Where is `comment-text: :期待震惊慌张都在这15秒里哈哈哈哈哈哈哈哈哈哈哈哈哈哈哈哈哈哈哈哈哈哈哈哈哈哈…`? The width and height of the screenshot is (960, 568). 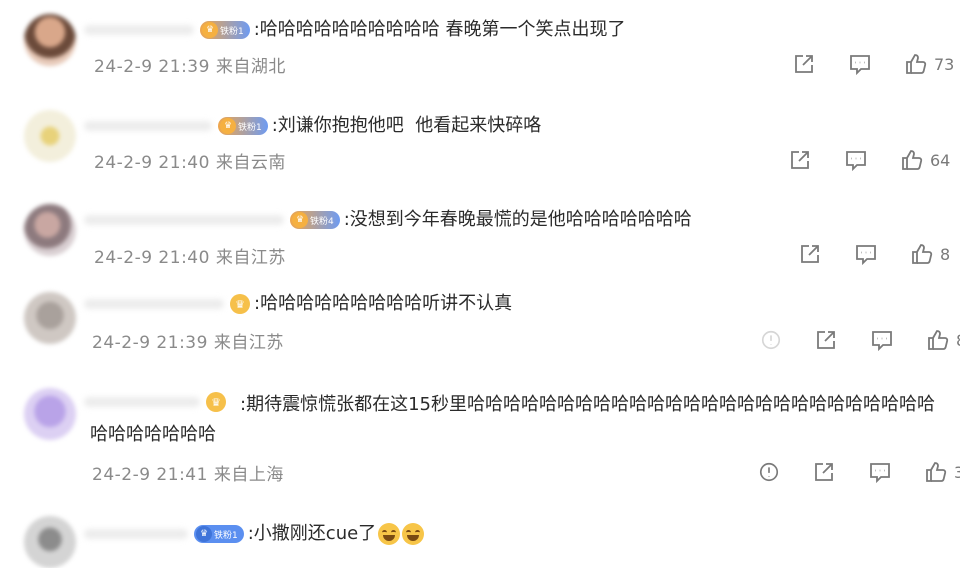
comment-text: :期待震惊慌张都在这15秒里哈哈哈哈哈哈哈哈哈哈哈哈哈哈哈哈哈哈哈哈哈哈哈哈哈哈… is located at coordinates (512, 419).